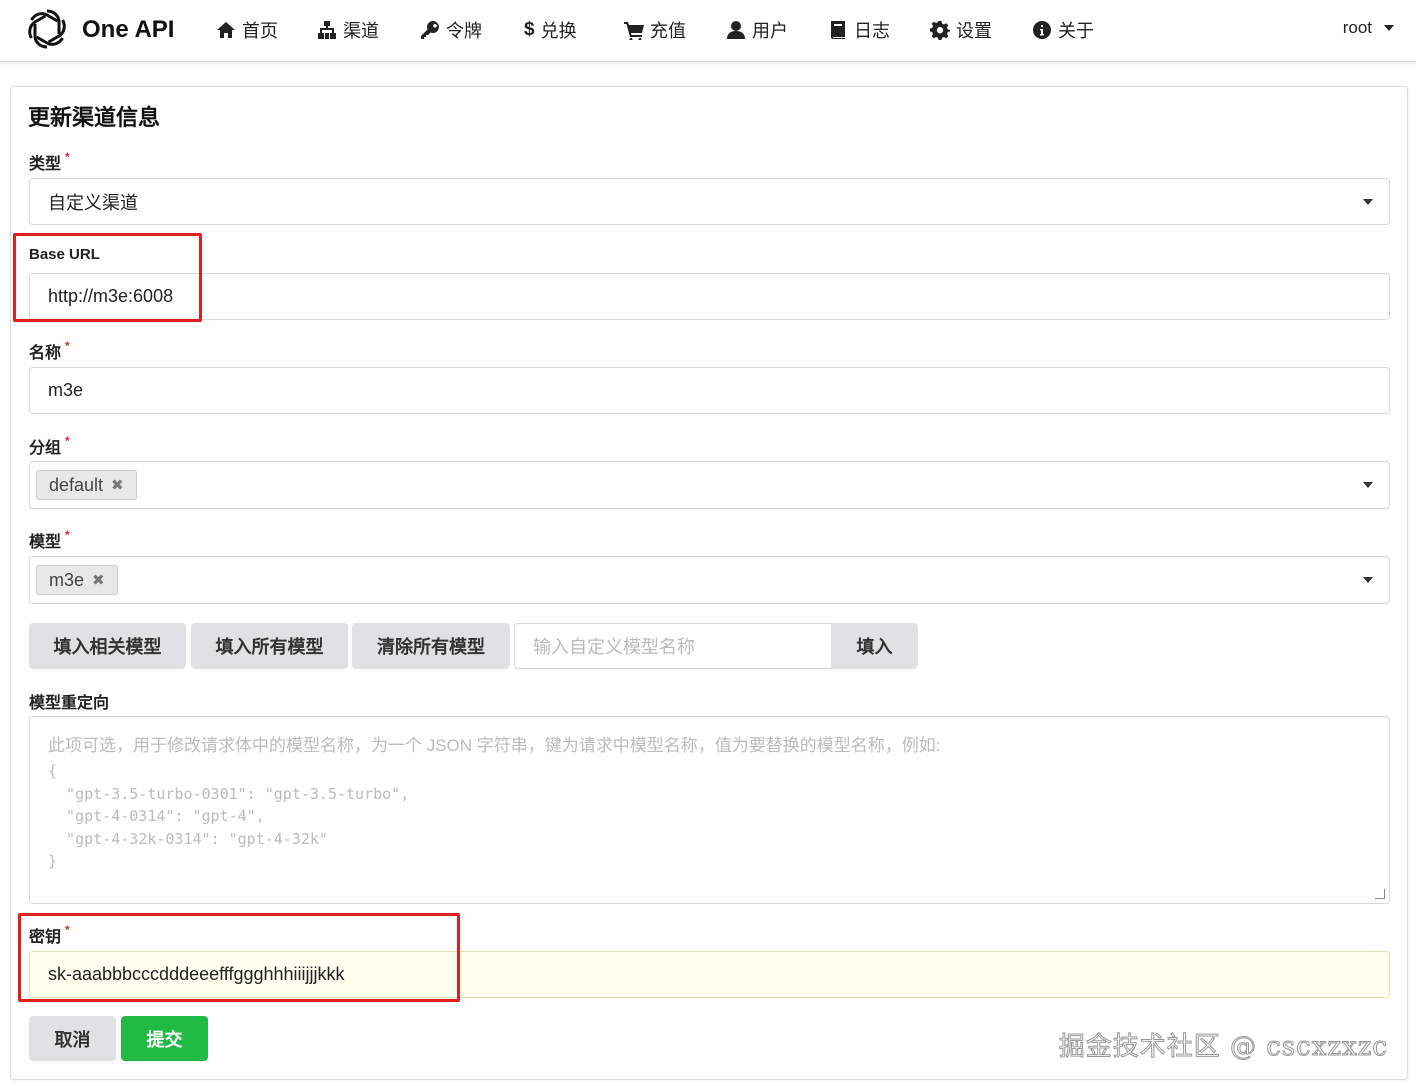 The width and height of the screenshot is (1416, 1086). I want to click on watermark: 掘金技术社区 @ cscxzxzc, so click(1223, 1047).